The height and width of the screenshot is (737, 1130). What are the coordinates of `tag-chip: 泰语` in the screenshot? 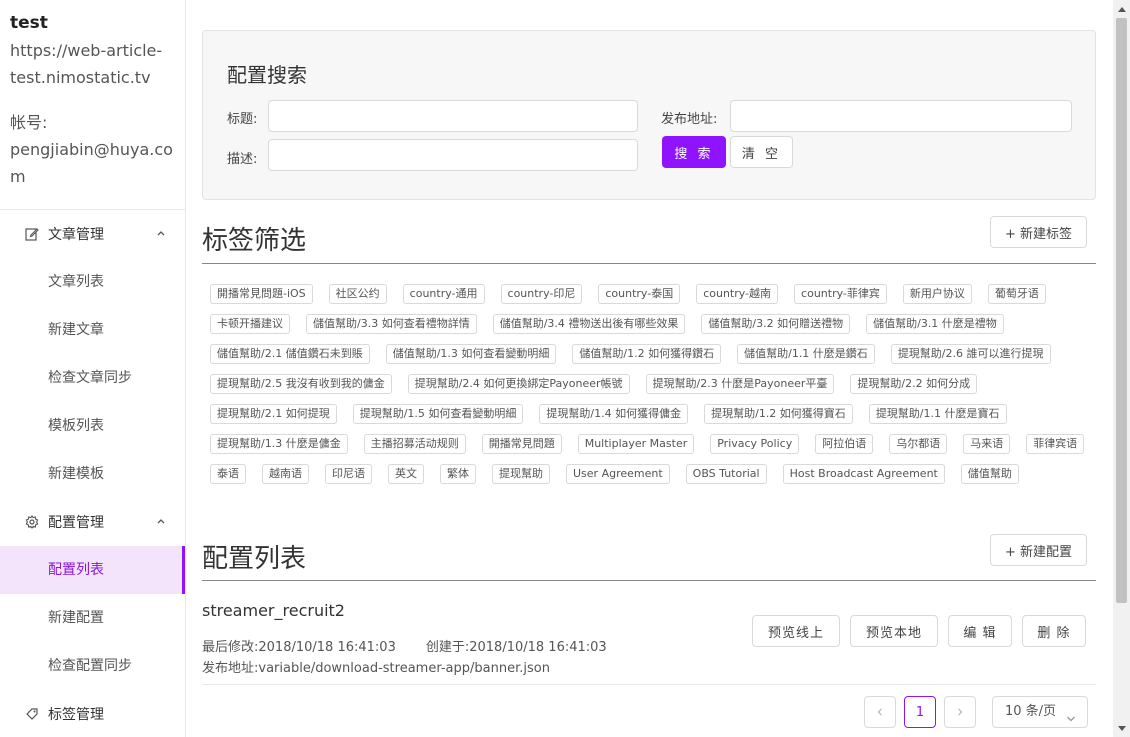 It's located at (228, 474).